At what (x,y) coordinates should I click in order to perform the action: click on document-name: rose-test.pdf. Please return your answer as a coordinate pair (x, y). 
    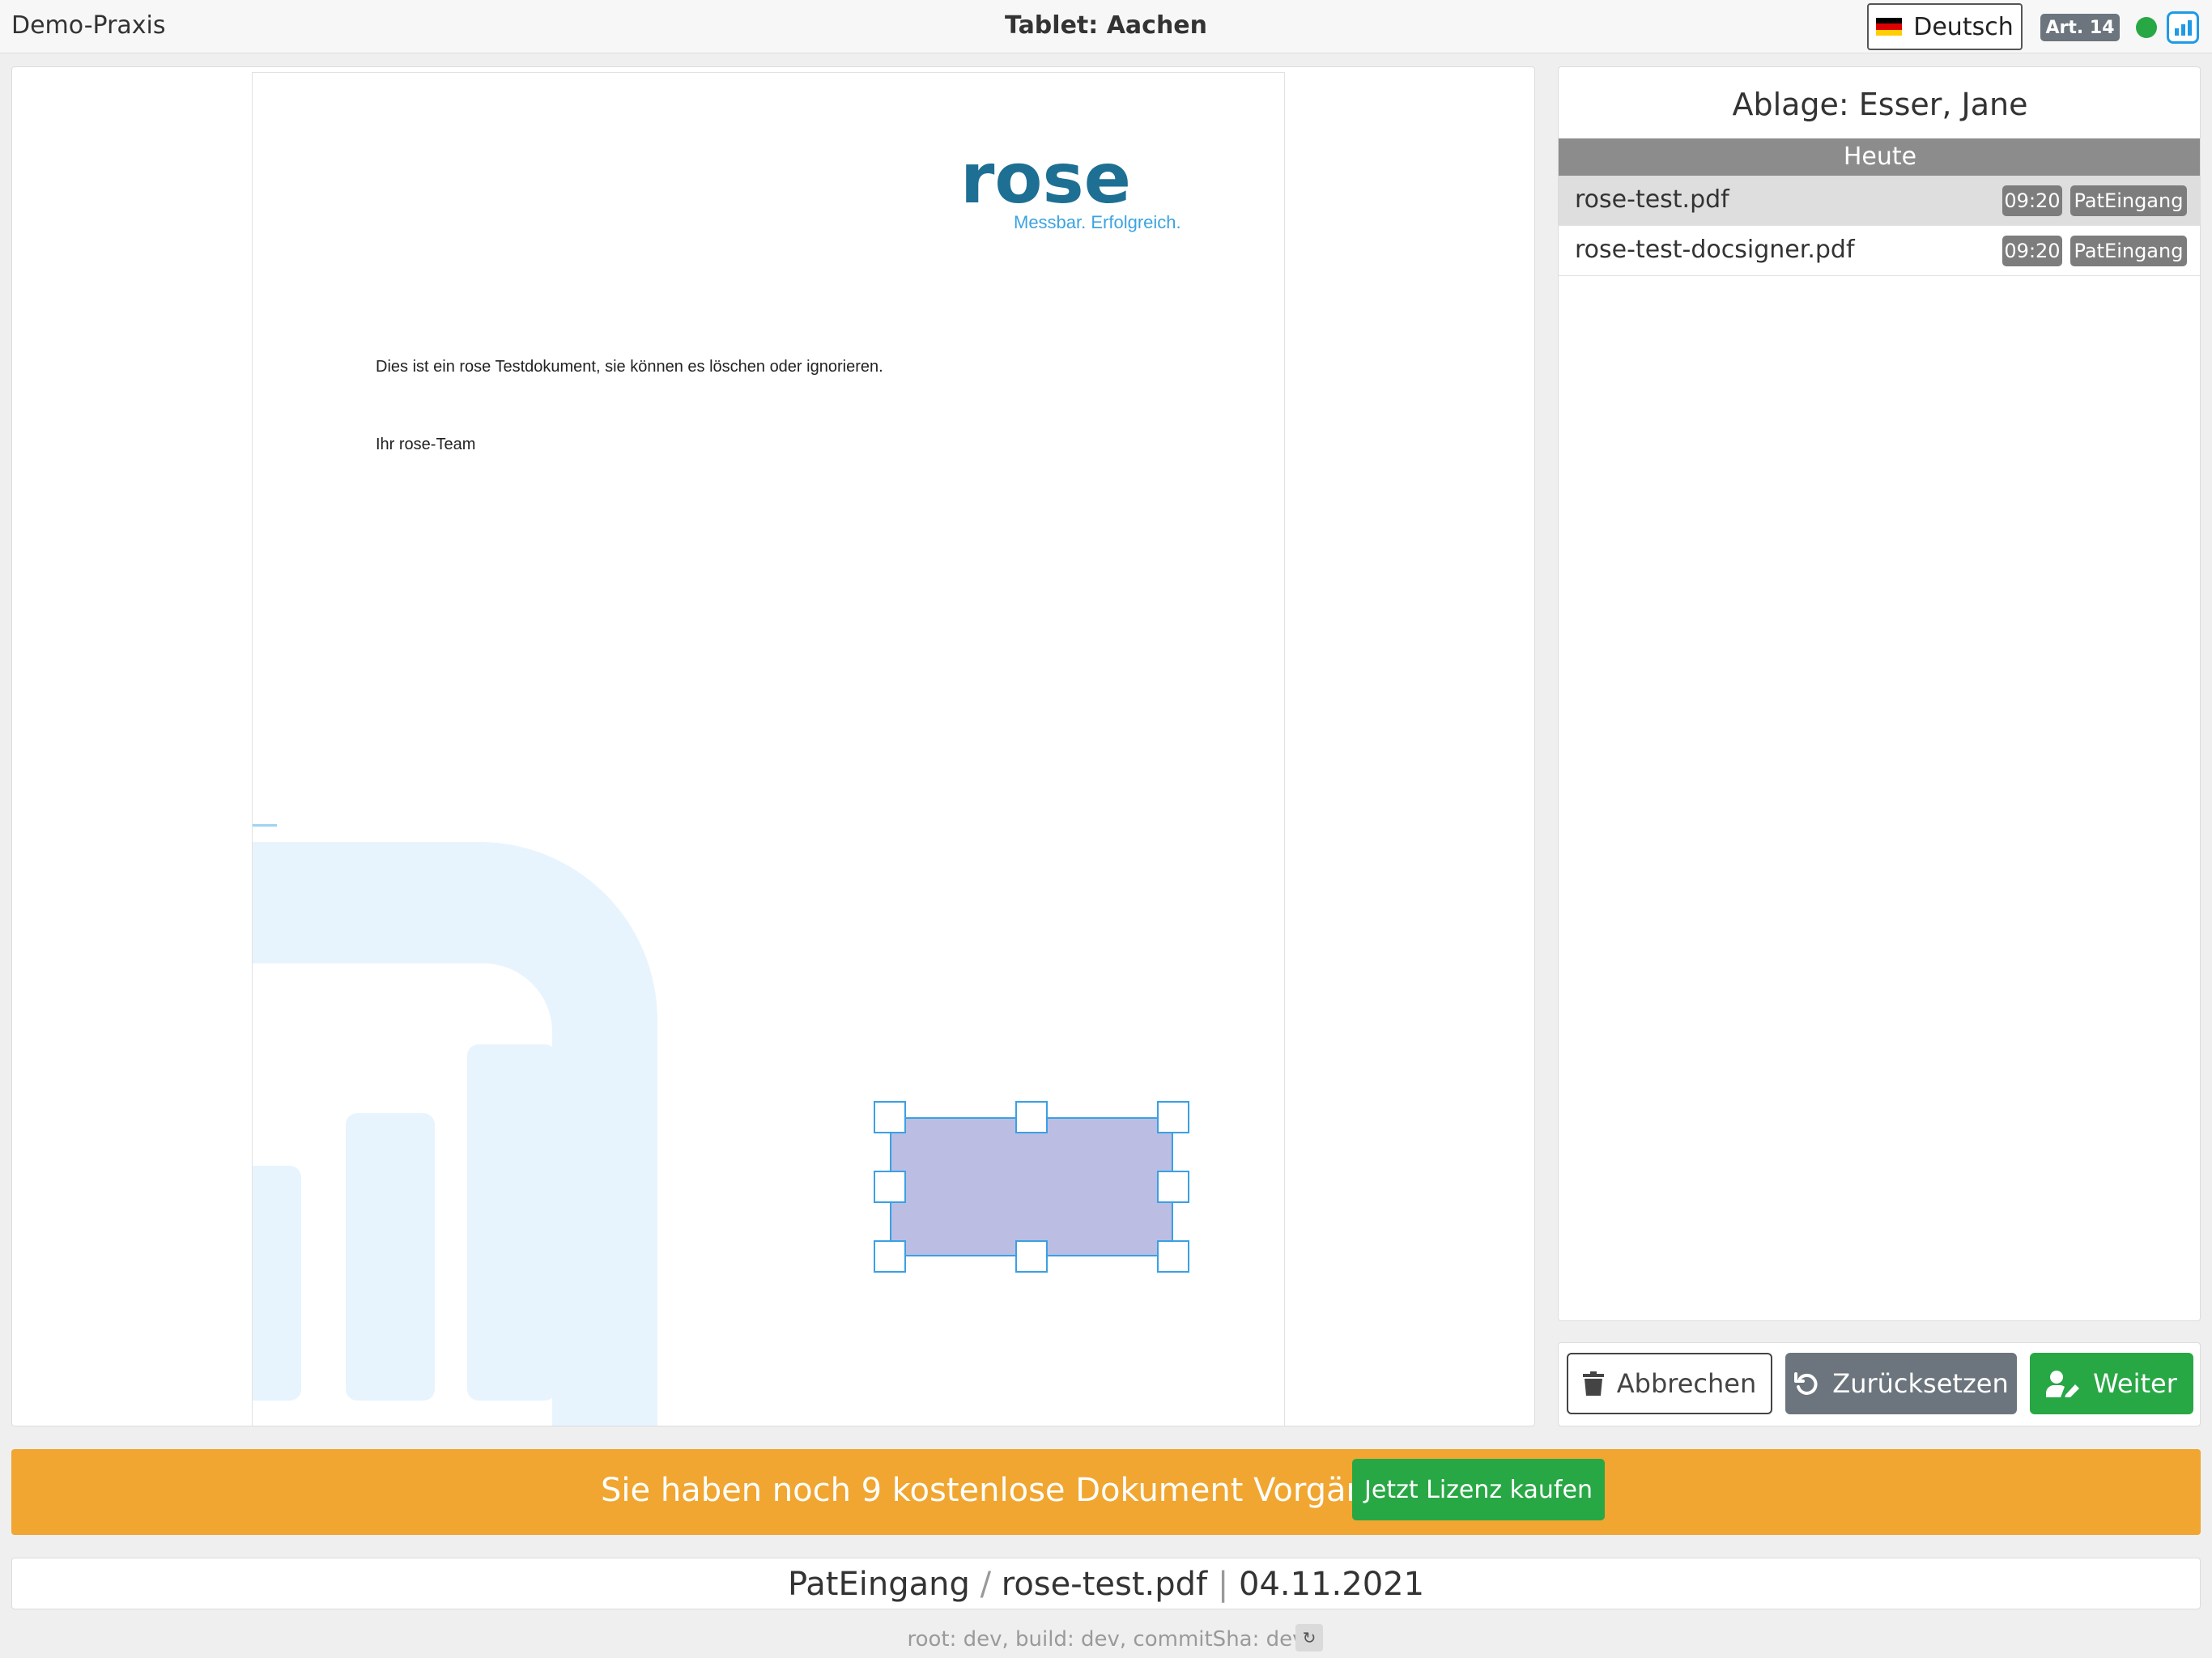
    Looking at the image, I should click on (1652, 199).